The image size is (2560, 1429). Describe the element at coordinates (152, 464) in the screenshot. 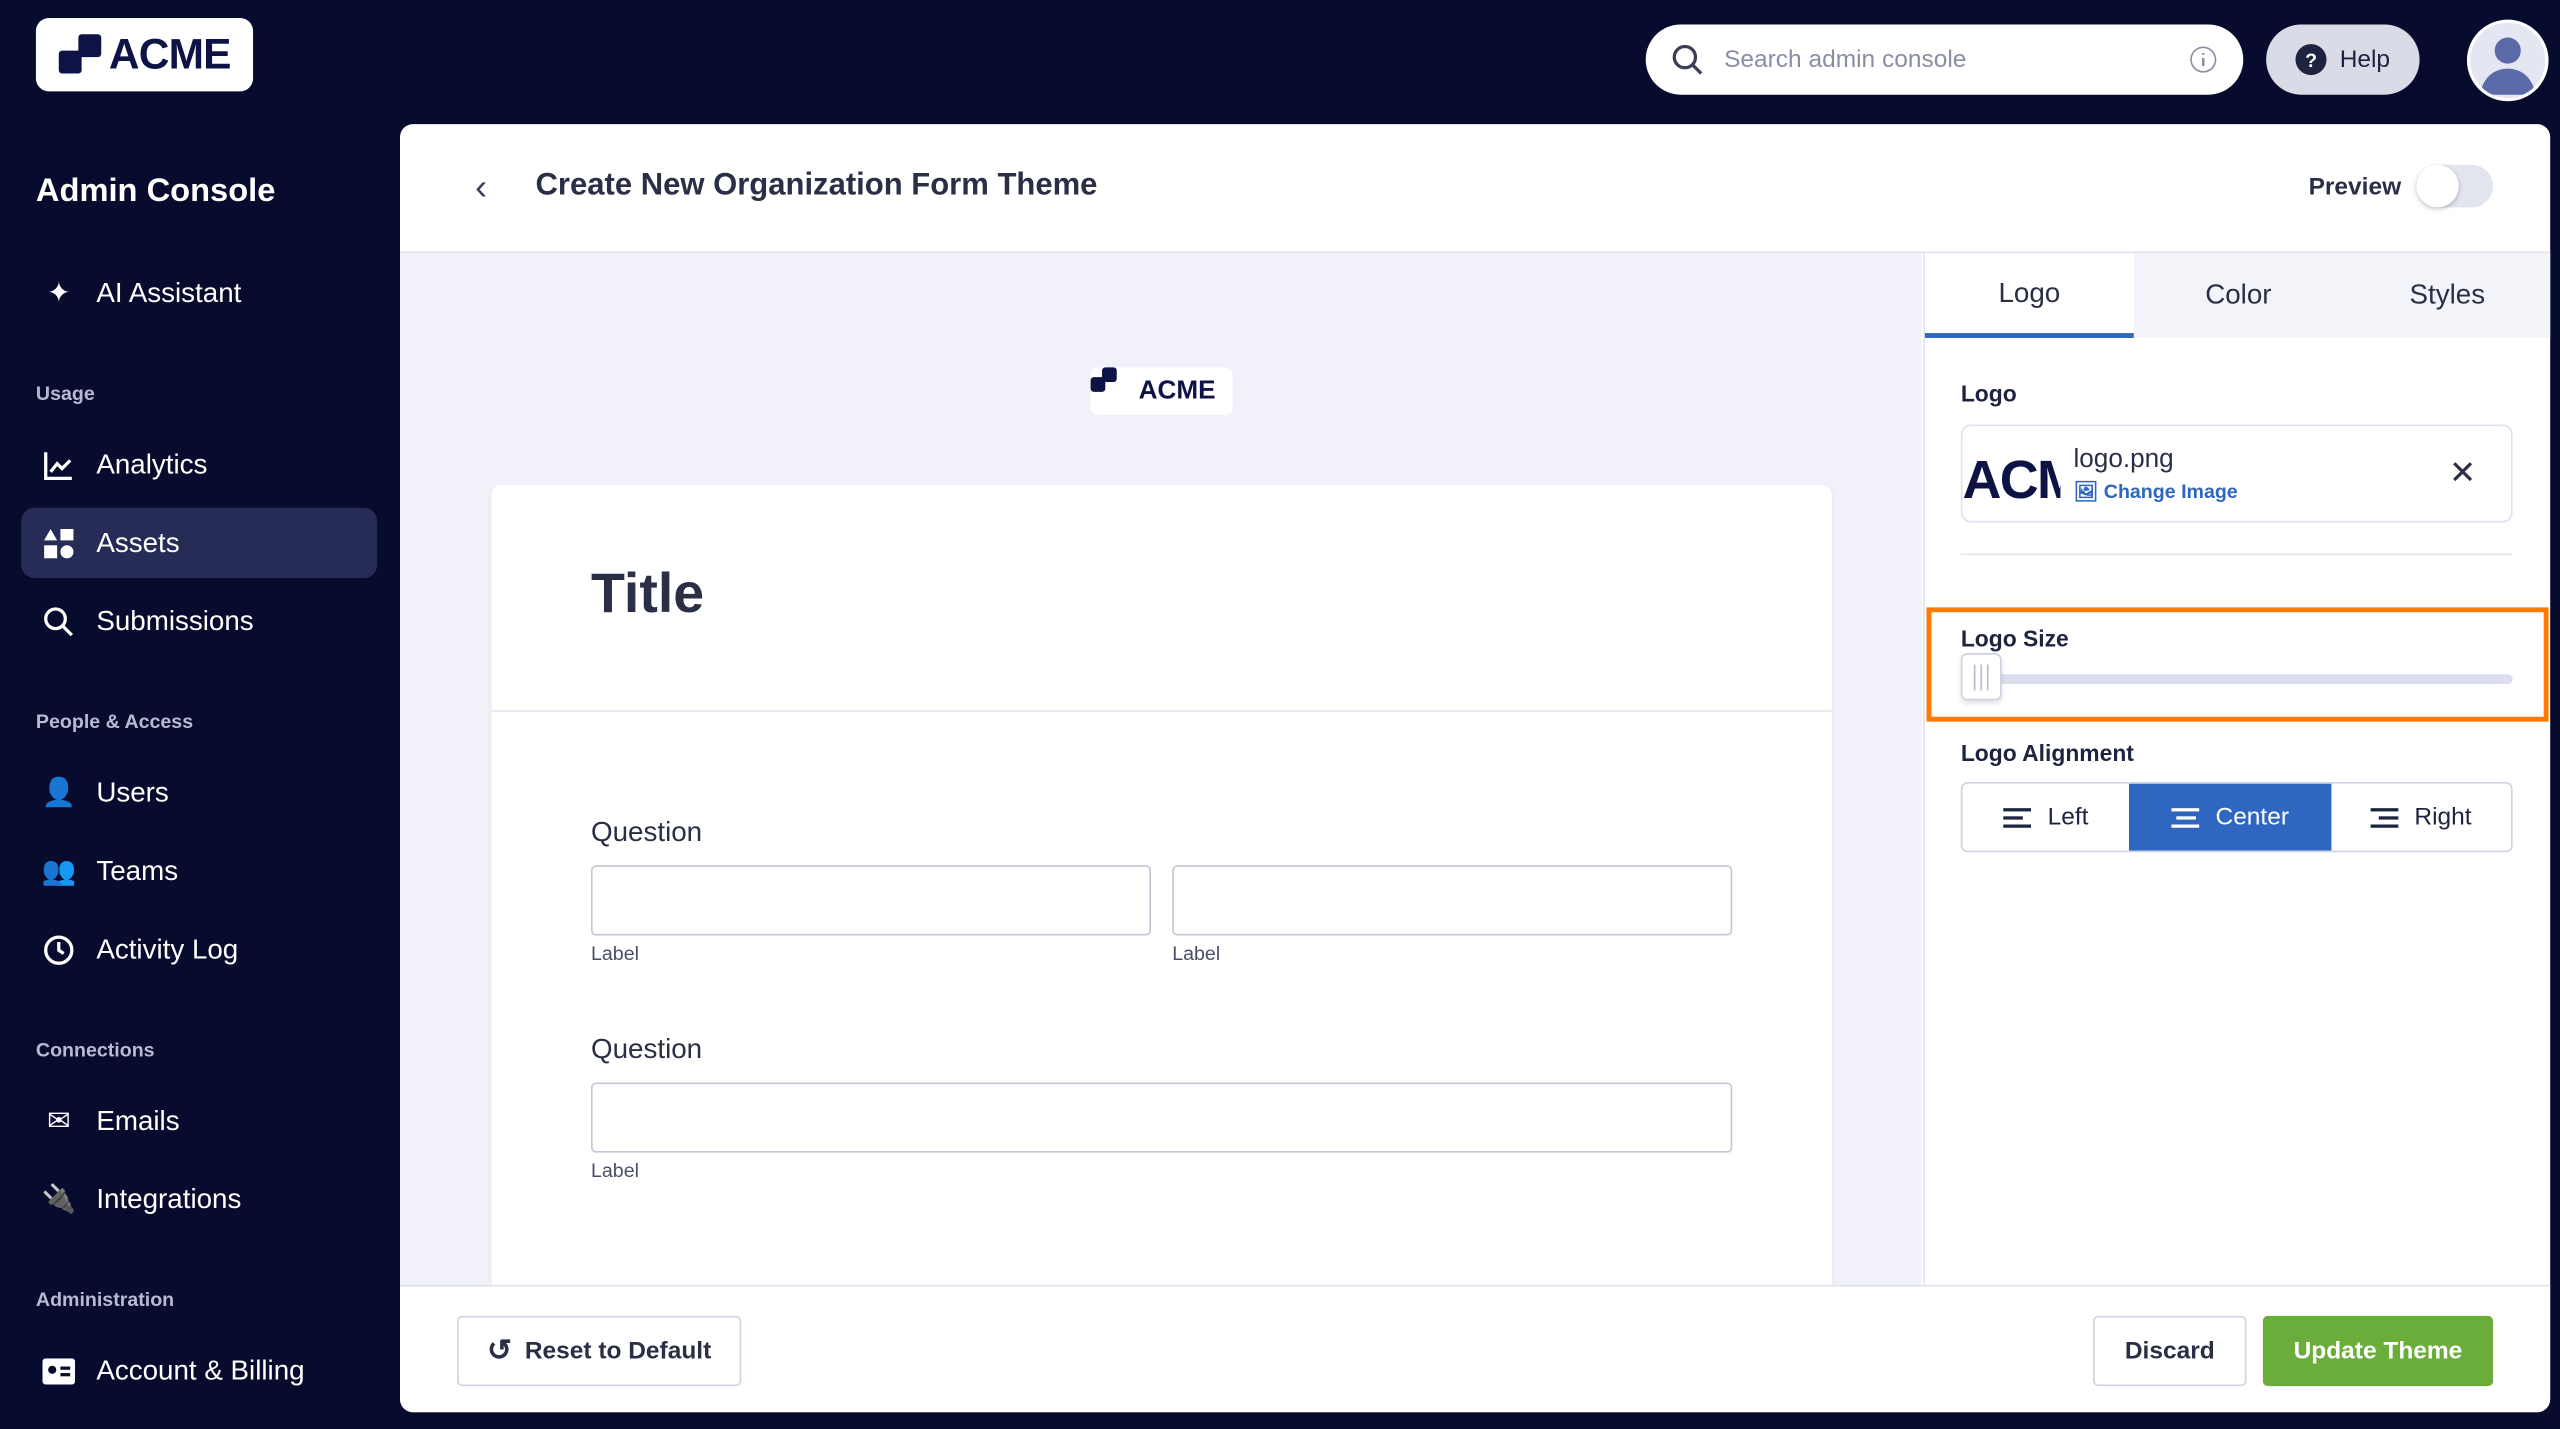

I see `label: Analytics` at that location.